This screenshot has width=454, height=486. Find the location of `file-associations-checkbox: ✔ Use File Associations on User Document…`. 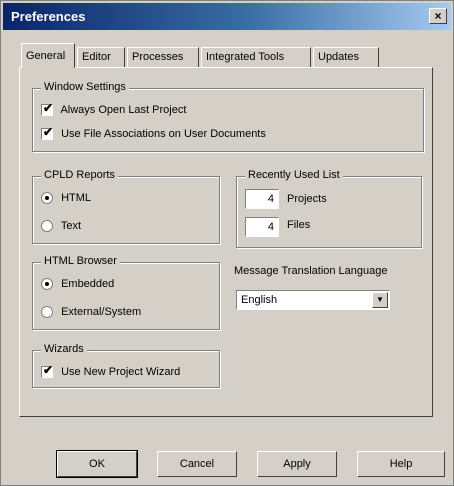

file-associations-checkbox: ✔ Use File Associations on User Document… is located at coordinates (153, 134).